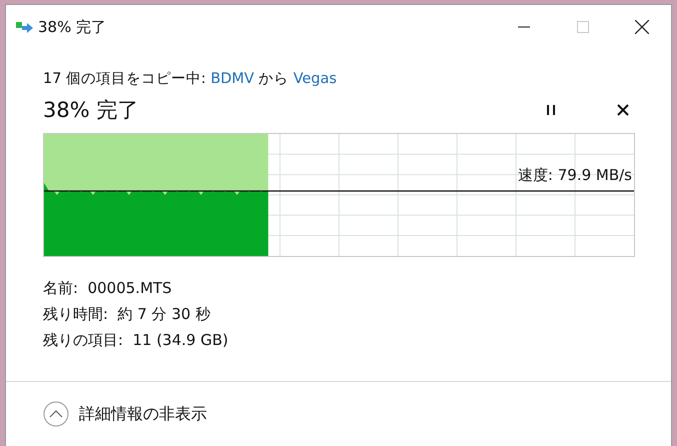  What do you see at coordinates (127, 314) in the screenshot?
I see `detail-line: 残り時間: 約 7 分 30 秒` at bounding box center [127, 314].